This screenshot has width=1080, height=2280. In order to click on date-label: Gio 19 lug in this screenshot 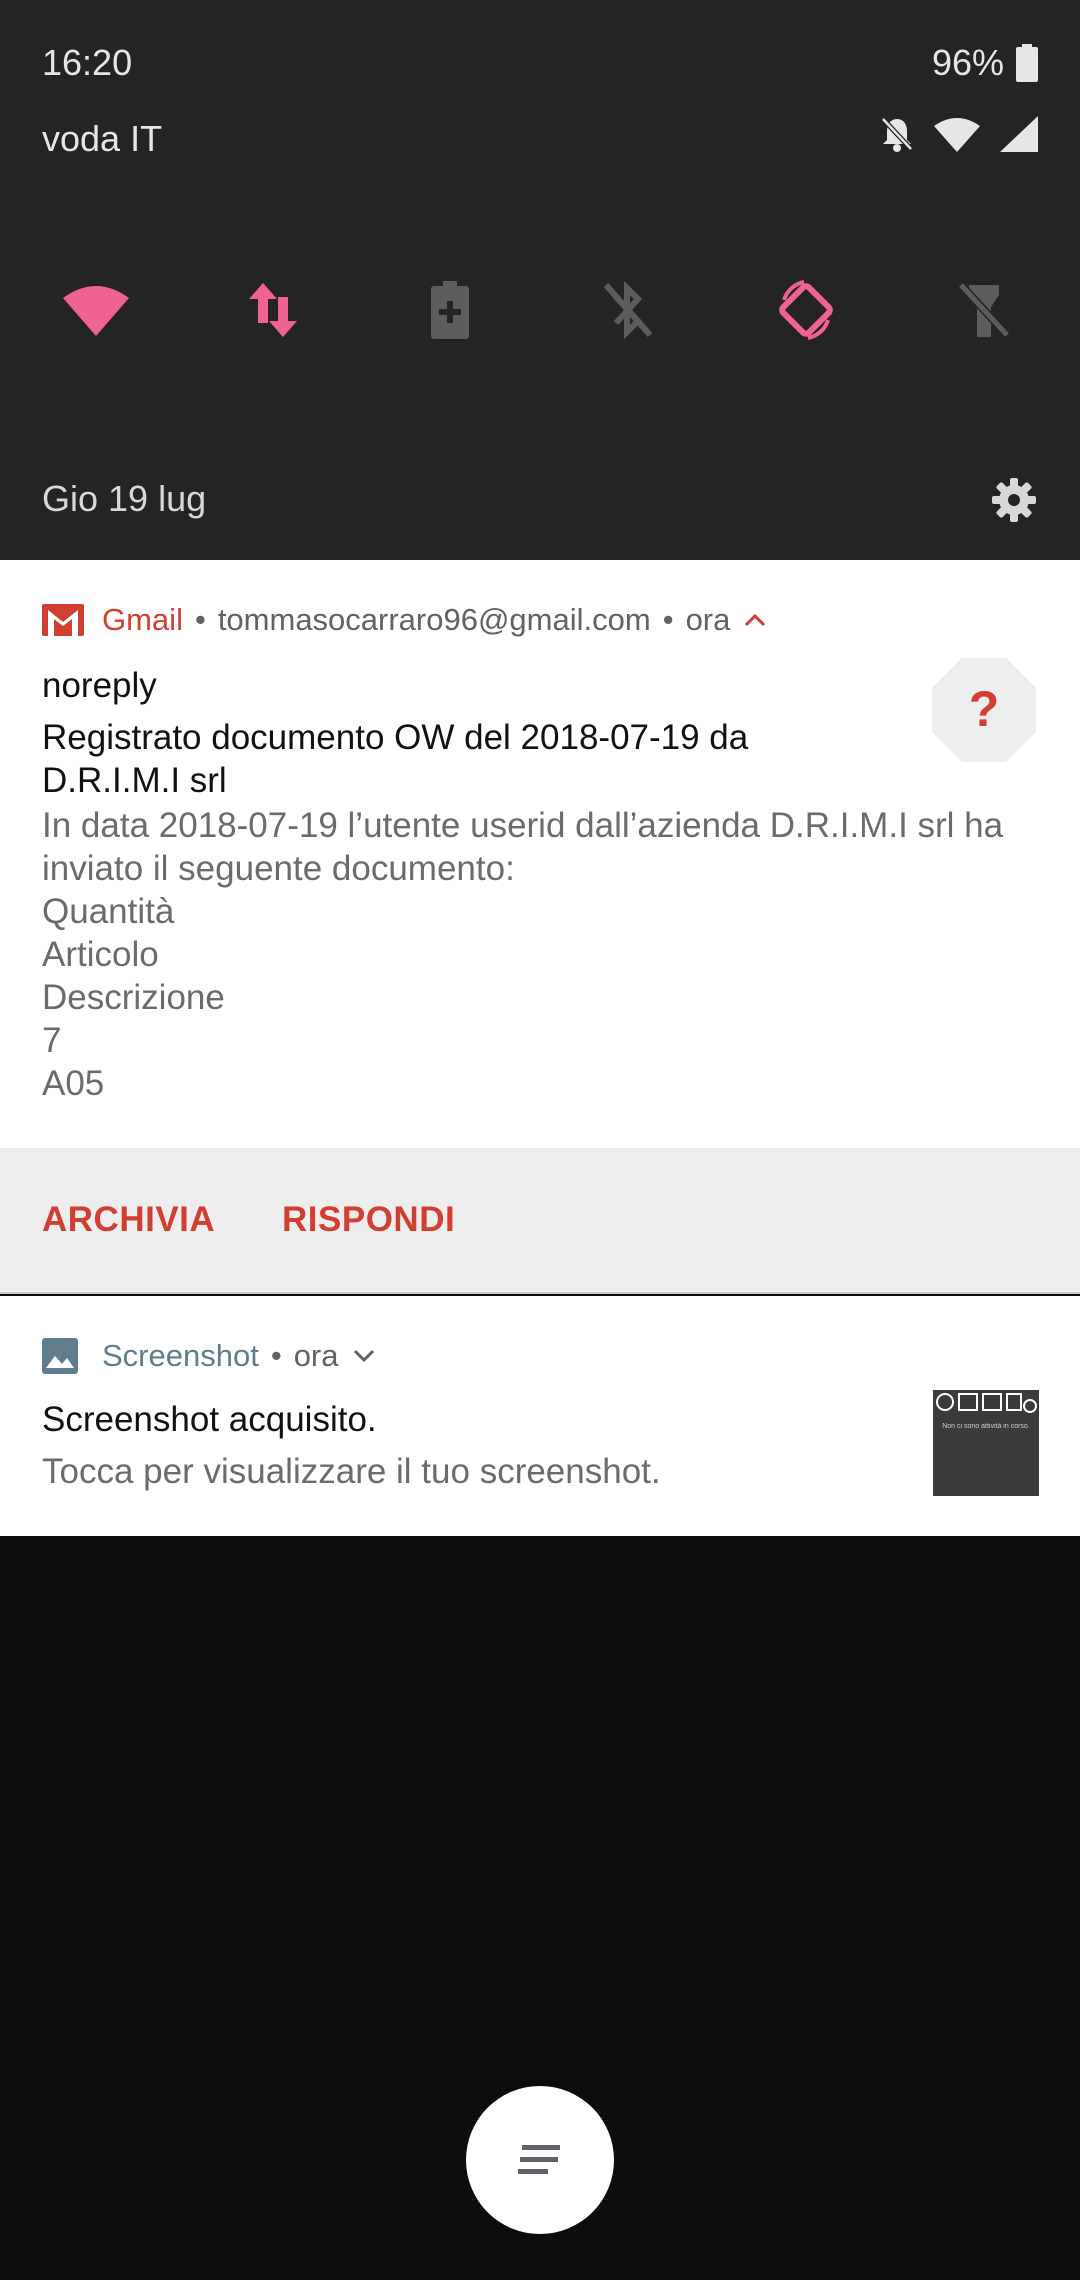, I will do `click(124, 498)`.